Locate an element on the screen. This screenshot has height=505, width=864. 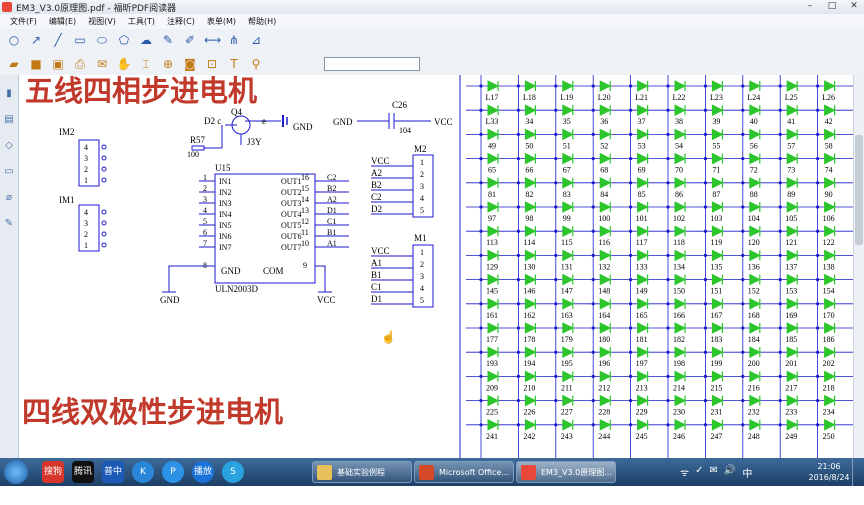
email-icon: ✉ is located at coordinates (102, 64).